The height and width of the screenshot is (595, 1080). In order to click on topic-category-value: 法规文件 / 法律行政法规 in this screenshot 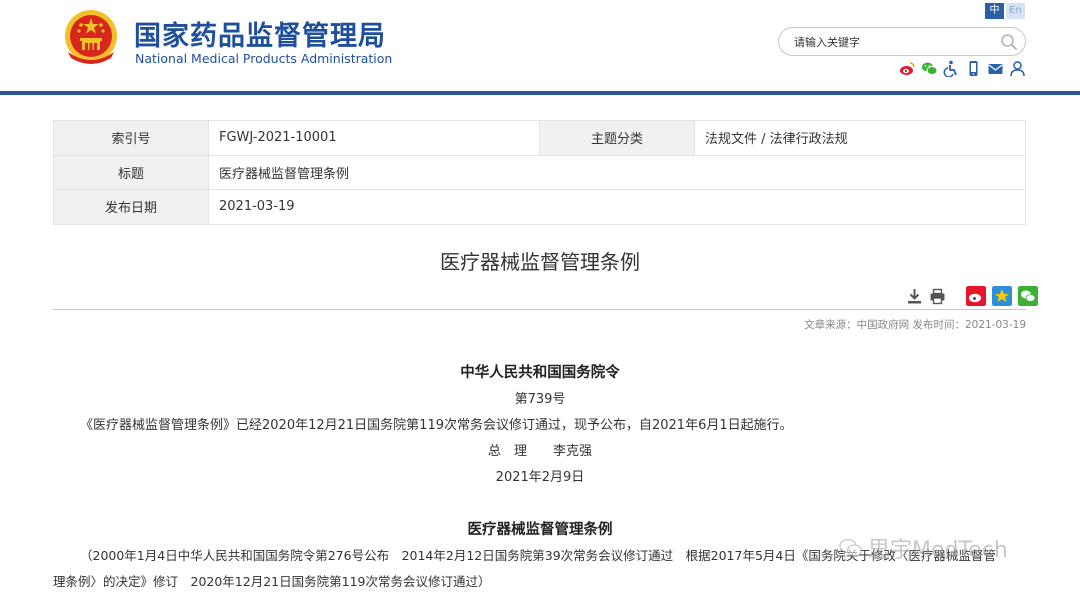, I will do `click(860, 138)`.